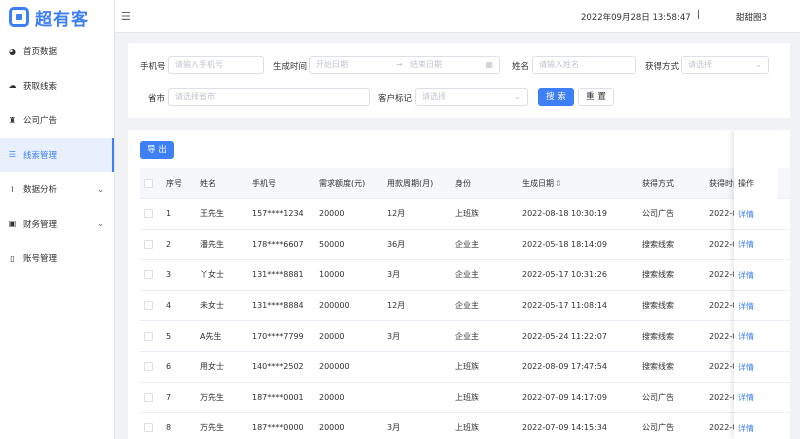 This screenshot has height=439, width=800. What do you see at coordinates (278, 336) in the screenshot?
I see `cell-phone: 170****7799` at bounding box center [278, 336].